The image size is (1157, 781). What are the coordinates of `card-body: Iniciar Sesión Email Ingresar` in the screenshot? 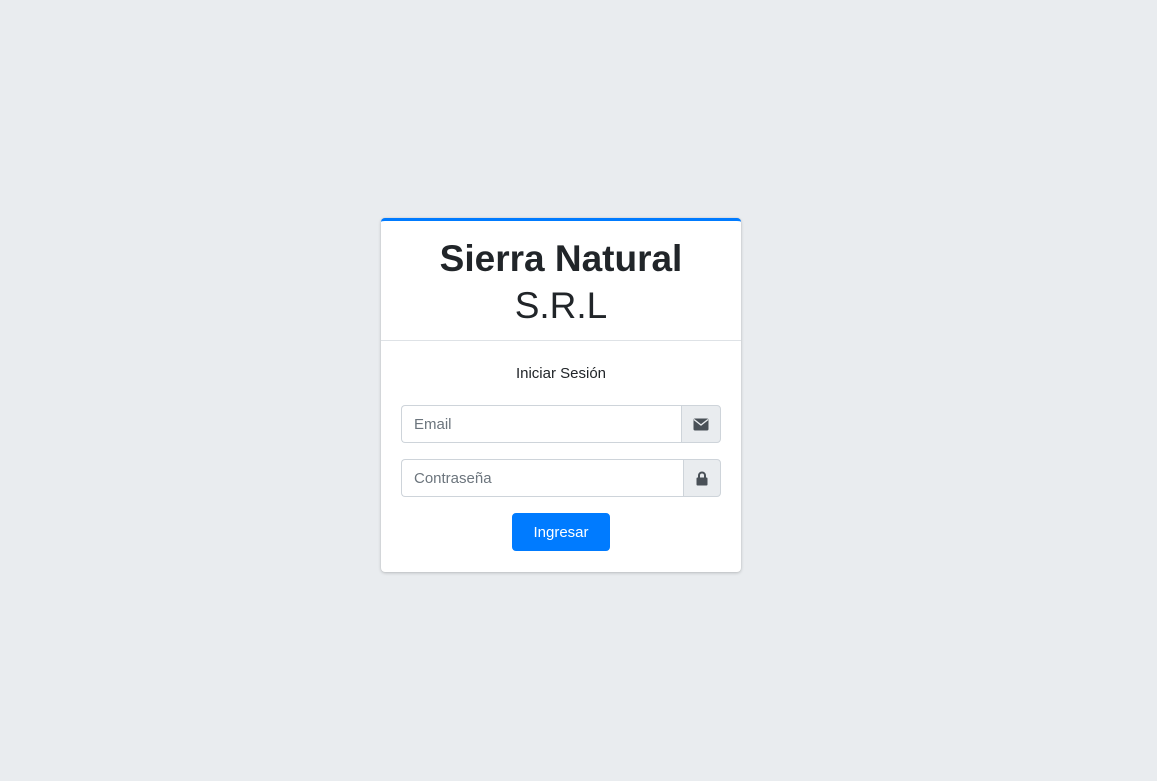 It's located at (561, 446).